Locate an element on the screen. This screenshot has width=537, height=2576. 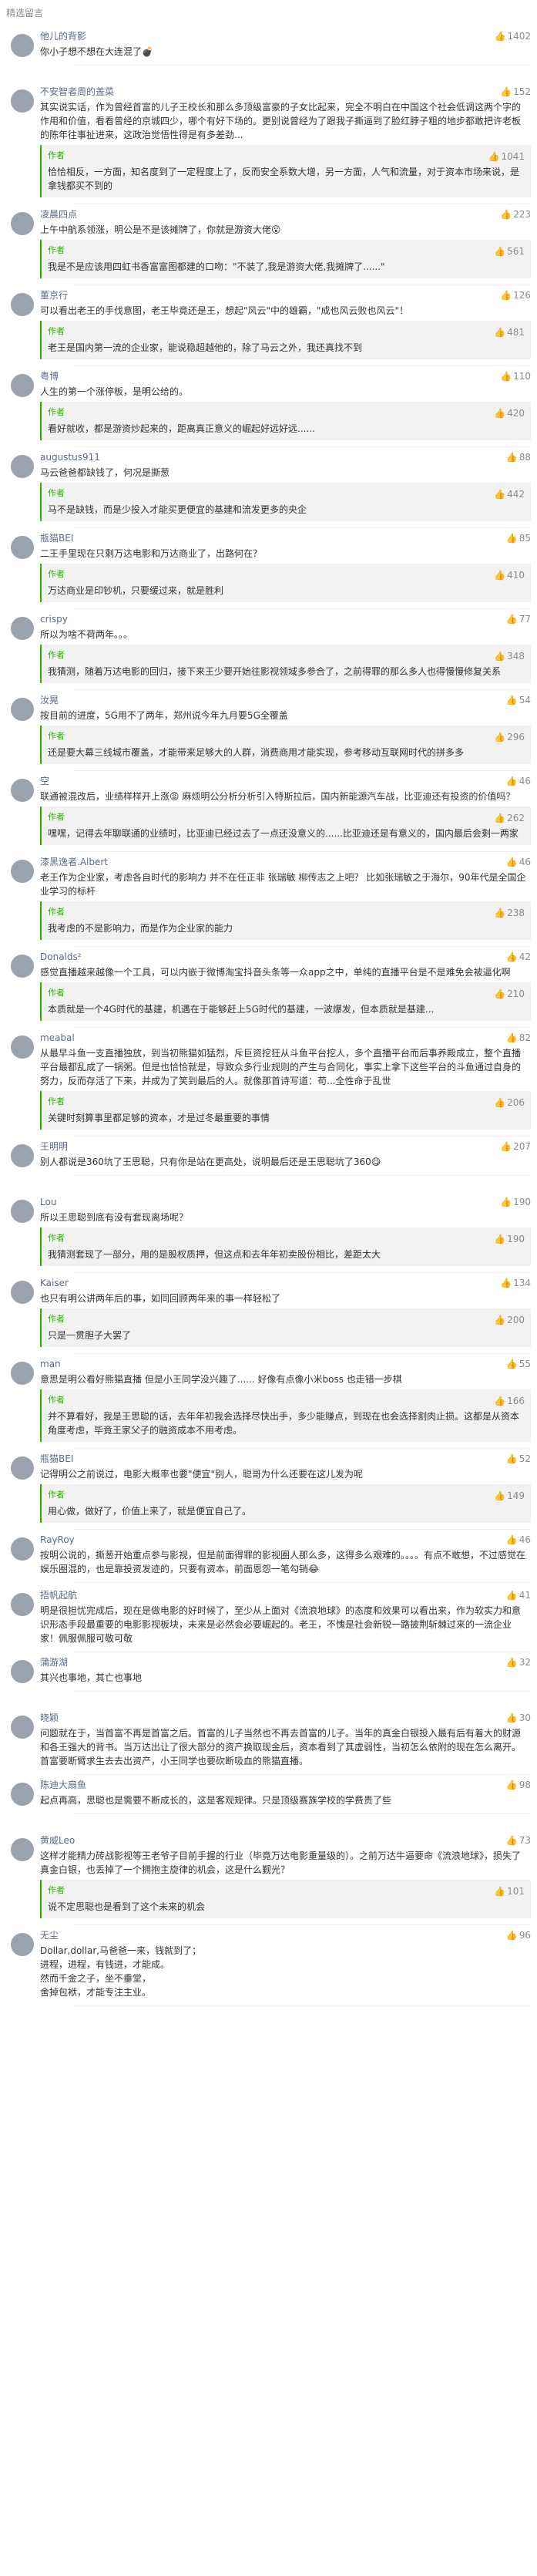
comment-username: Lou is located at coordinates (48, 1202).